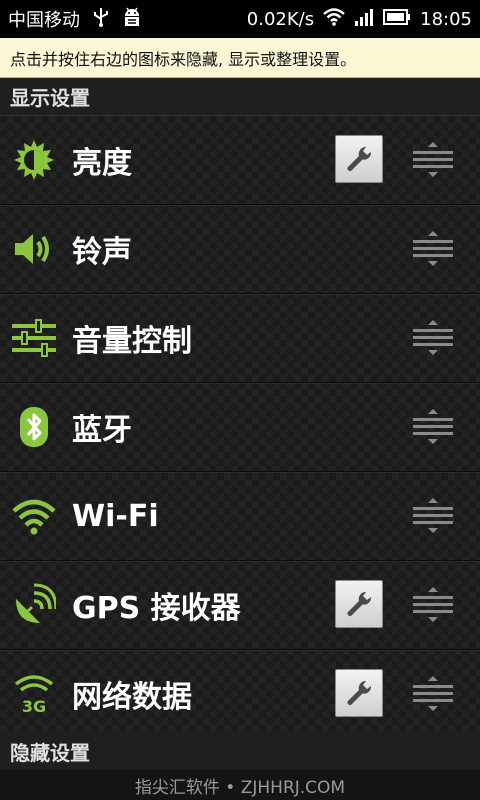 The height and width of the screenshot is (800, 480). I want to click on status-bar: 中国移动 0.02K/s 18:05, so click(240, 19).